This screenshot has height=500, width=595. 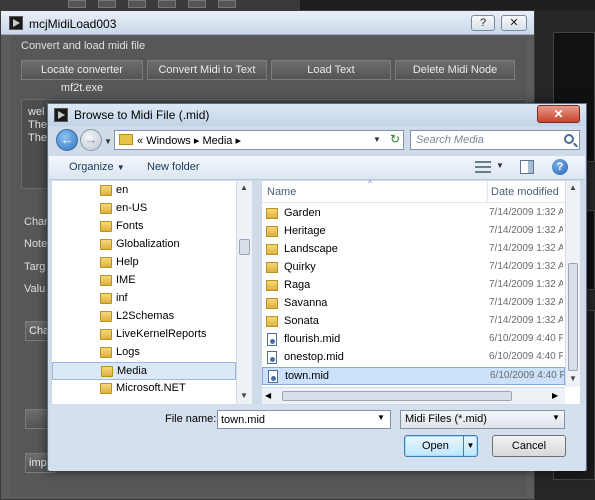 What do you see at coordinates (483, 167) in the screenshot?
I see `views-icon` at bounding box center [483, 167].